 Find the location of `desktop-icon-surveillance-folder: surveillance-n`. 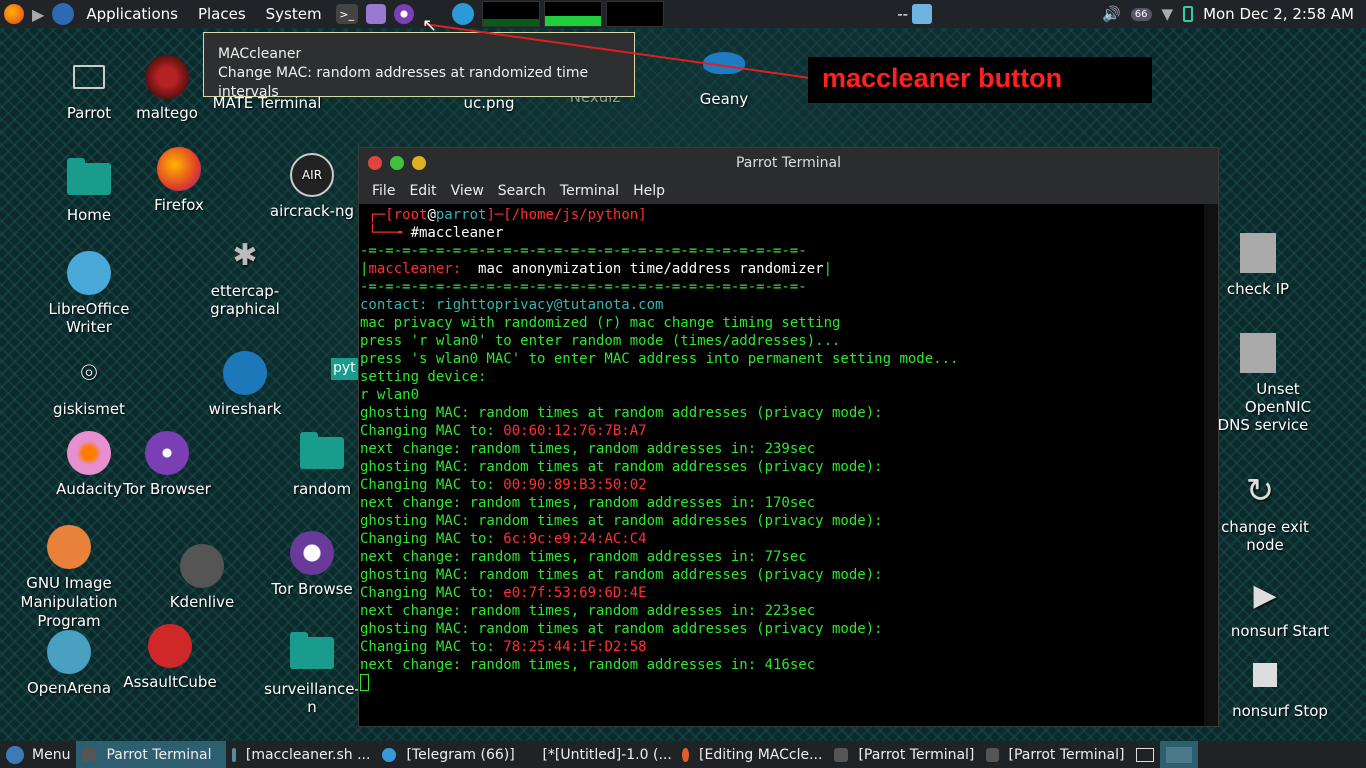

desktop-icon-surveillance-folder: surveillance-n is located at coordinates (312, 673).